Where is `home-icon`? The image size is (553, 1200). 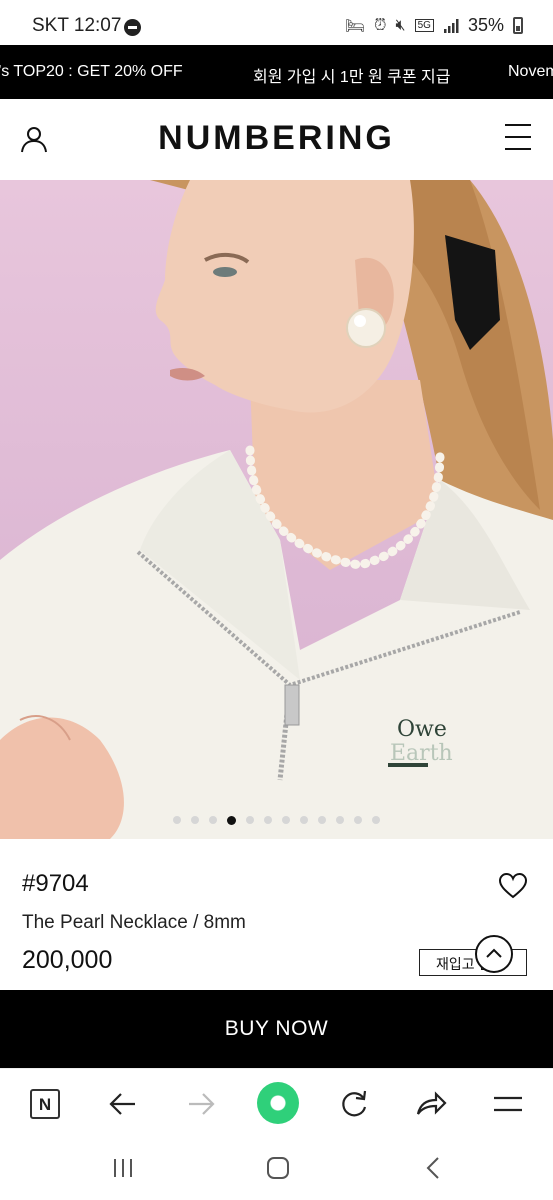 home-icon is located at coordinates (278, 1168).